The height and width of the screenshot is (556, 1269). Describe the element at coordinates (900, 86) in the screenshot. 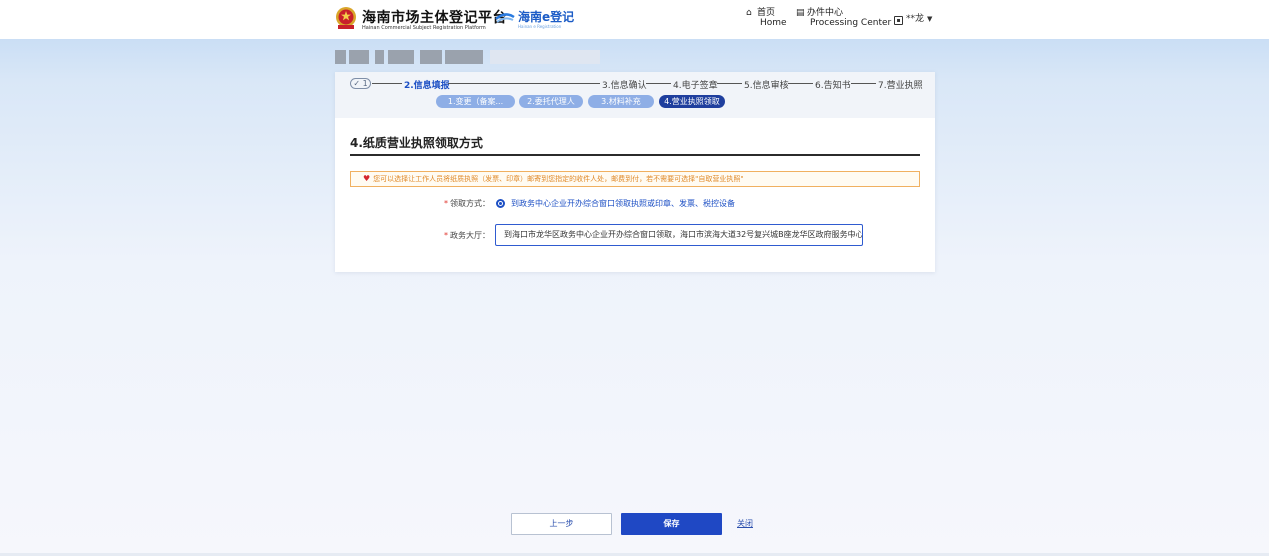

I see `step-7: 7.营业执照` at that location.